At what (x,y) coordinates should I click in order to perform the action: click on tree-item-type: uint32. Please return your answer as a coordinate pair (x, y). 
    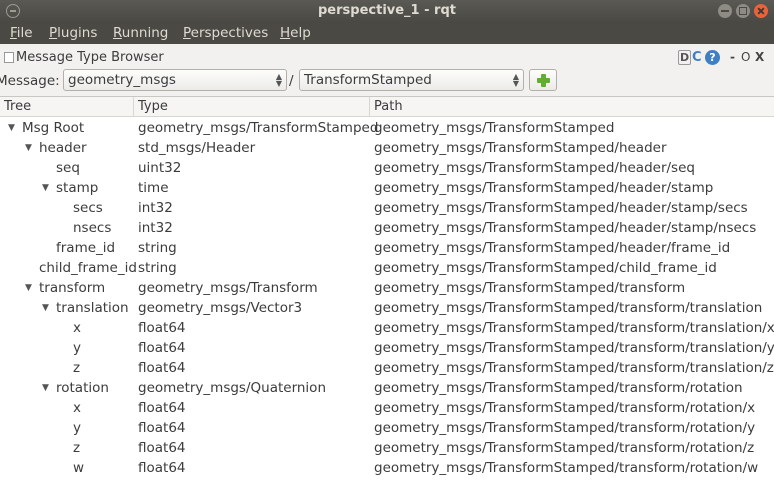
    Looking at the image, I should click on (160, 168).